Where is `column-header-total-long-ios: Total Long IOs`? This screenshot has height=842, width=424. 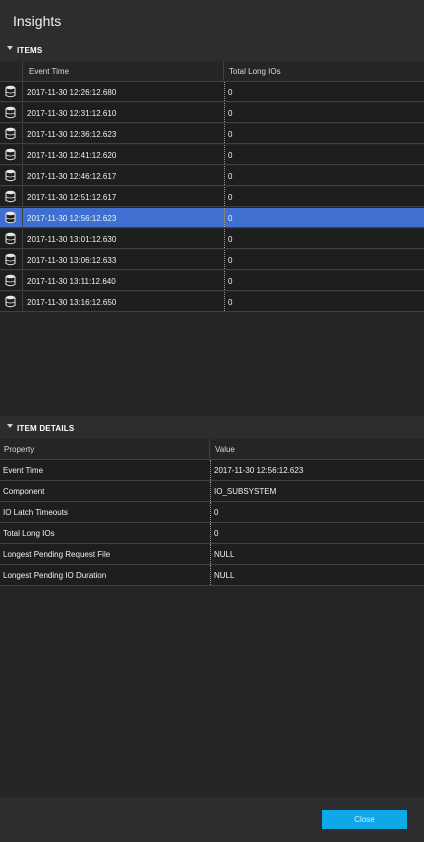 column-header-total-long-ios: Total Long IOs is located at coordinates (324, 71).